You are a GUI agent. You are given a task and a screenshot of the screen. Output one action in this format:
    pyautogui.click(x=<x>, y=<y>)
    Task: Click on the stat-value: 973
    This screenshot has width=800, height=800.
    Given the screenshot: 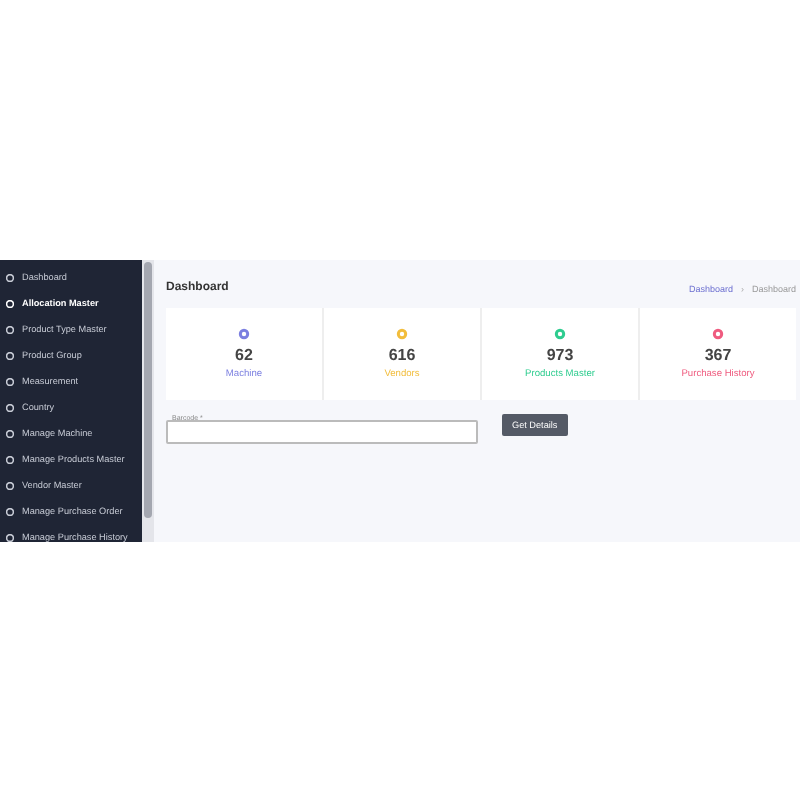 What is the action you would take?
    pyautogui.click(x=560, y=355)
    